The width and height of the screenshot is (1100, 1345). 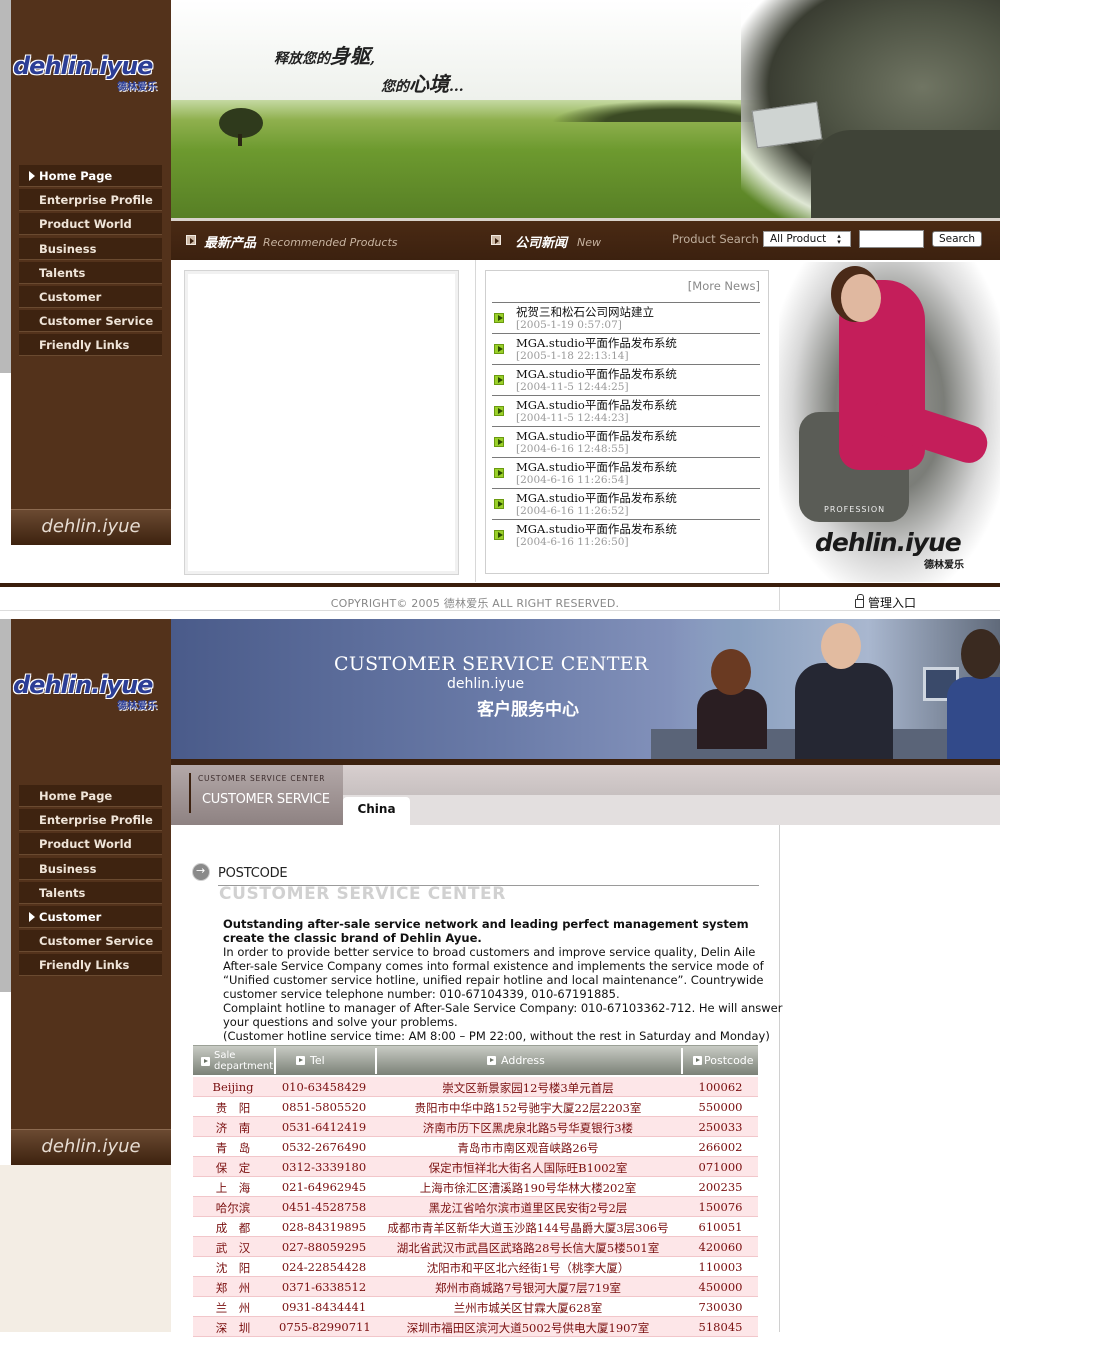 I want to click on th-sale-line2: department, so click(x=244, y=1066).